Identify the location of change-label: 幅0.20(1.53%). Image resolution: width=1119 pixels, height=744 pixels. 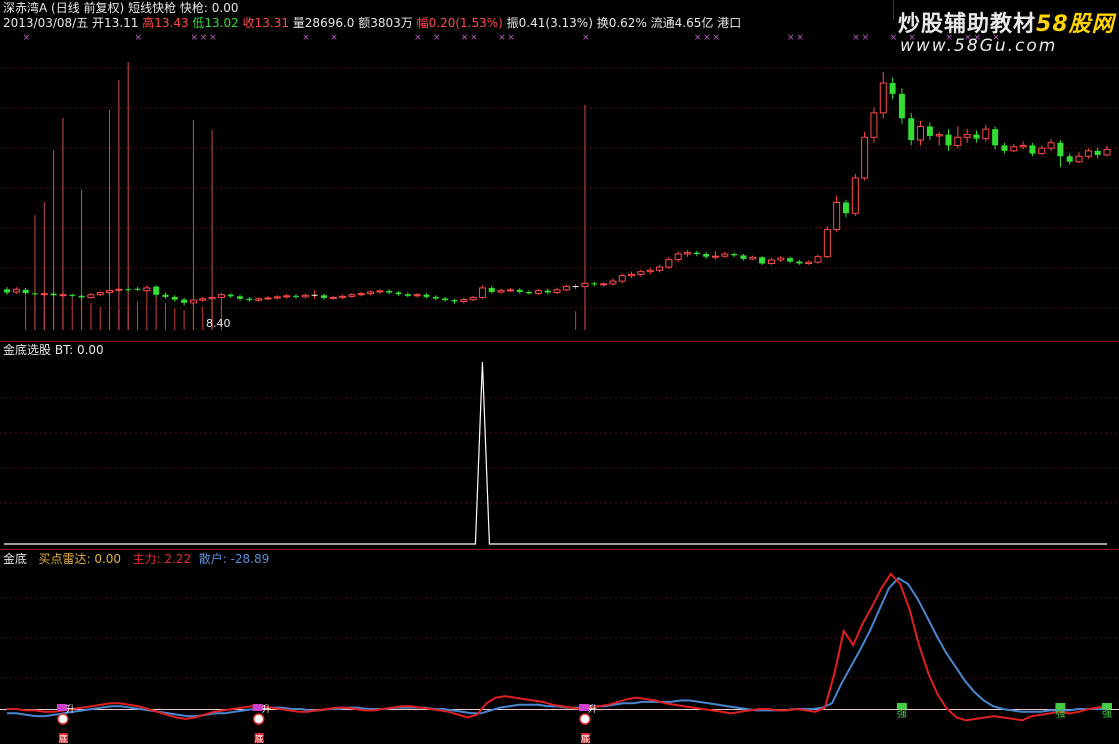
(459, 23).